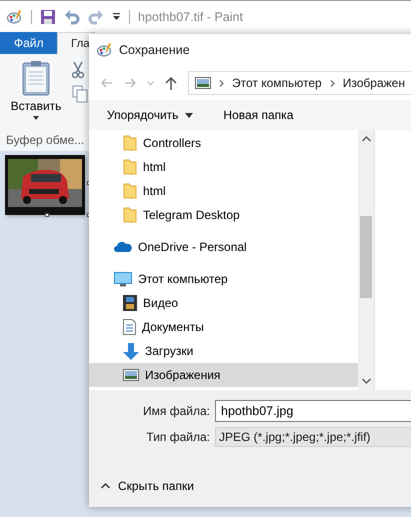 The image size is (411, 517). Describe the element at coordinates (223, 215) in the screenshot. I see `nav-item: Telegram Desktop` at that location.